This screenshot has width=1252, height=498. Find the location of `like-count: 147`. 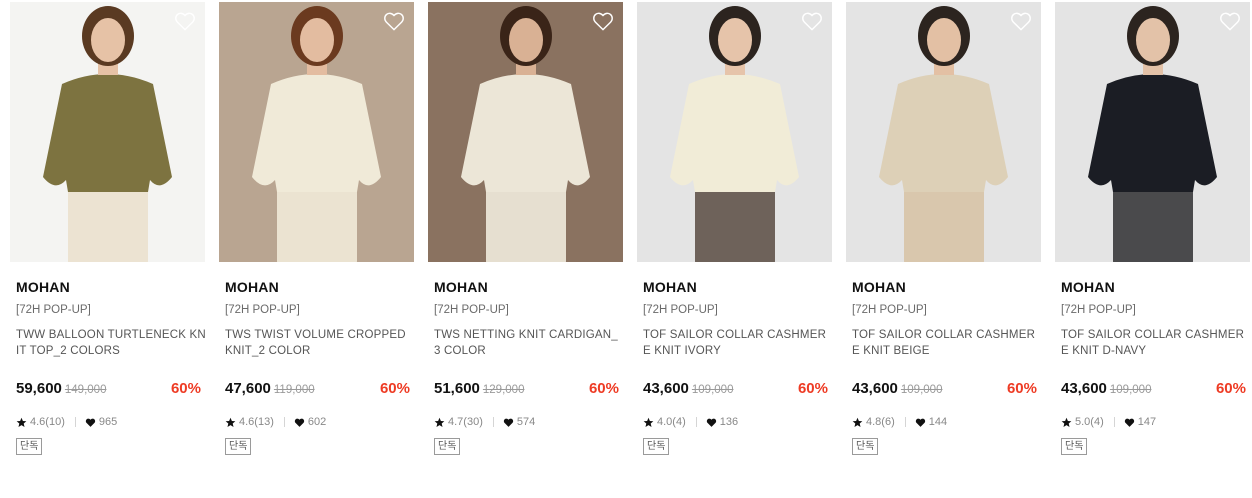

like-count: 147 is located at coordinates (1147, 422).